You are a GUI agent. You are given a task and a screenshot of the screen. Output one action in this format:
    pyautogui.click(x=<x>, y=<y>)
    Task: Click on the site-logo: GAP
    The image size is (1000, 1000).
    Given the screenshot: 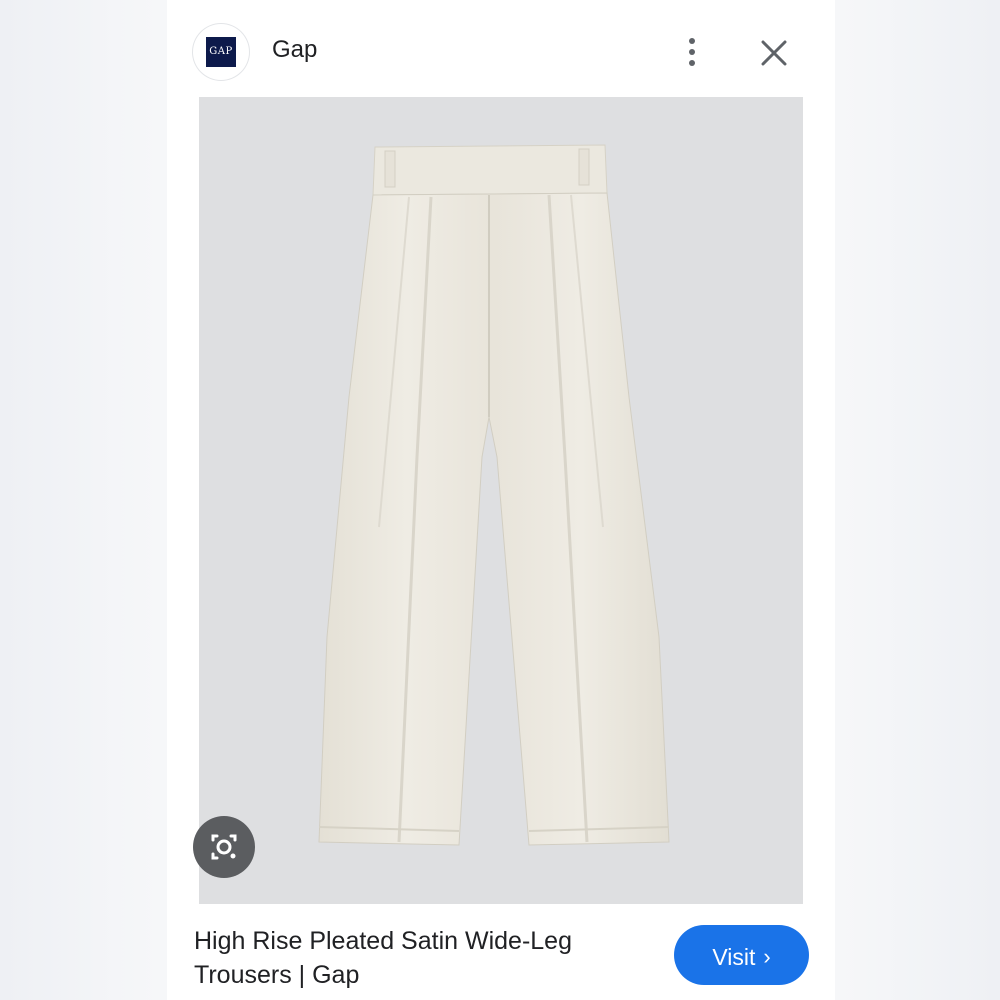 What is the action you would take?
    pyautogui.click(x=221, y=52)
    